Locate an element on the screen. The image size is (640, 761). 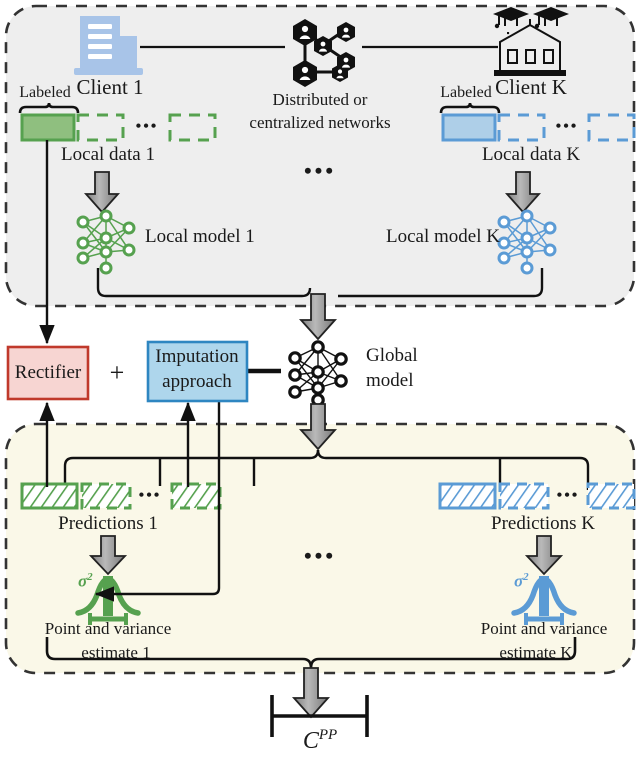
labeled-tag-1: Labeled is located at coordinates (45, 92).